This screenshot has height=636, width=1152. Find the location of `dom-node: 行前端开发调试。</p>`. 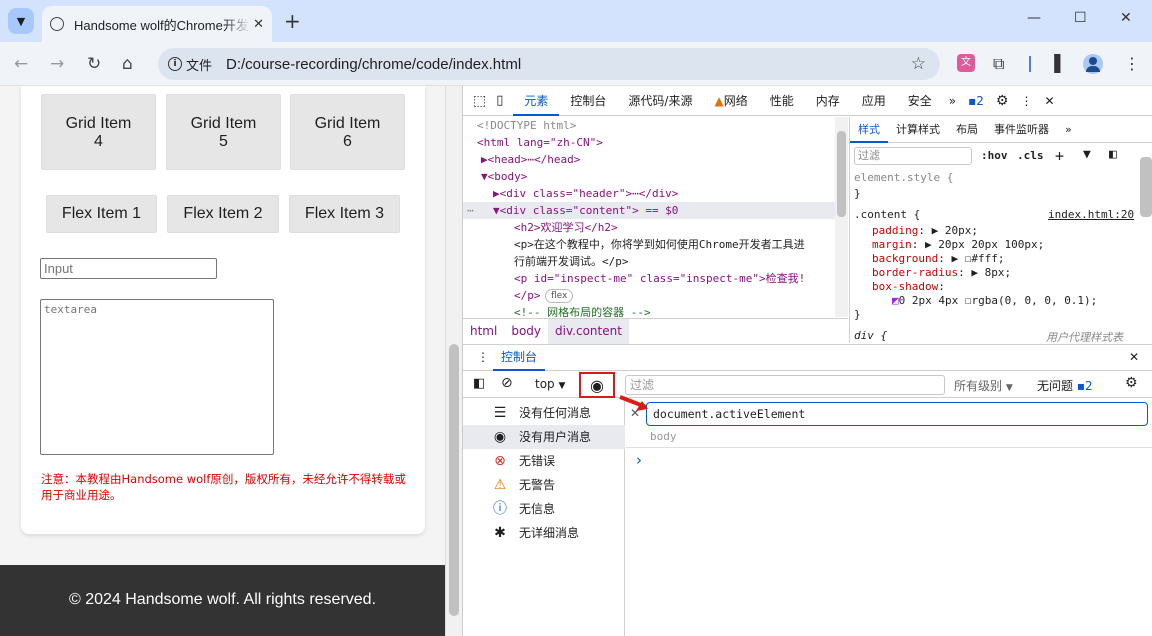

dom-node: 行前端开发调试。</p> is located at coordinates (571, 261).